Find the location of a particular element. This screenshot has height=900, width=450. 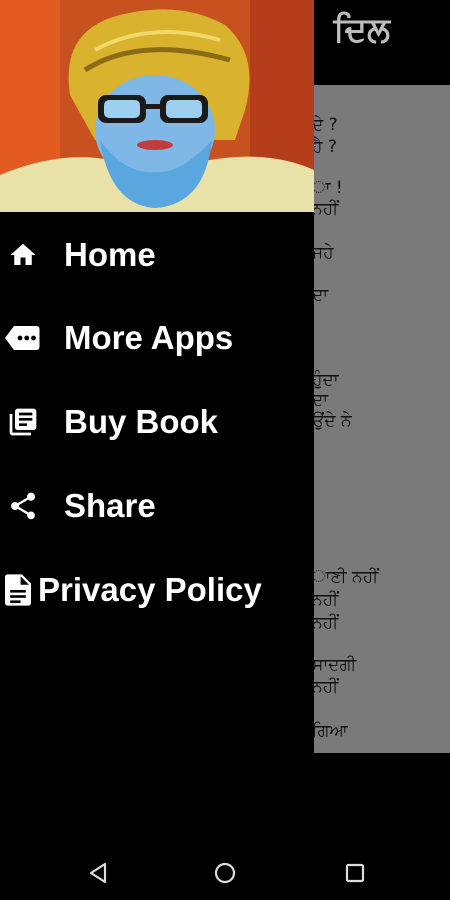

system-navigation-bar is located at coordinates (225, 872).